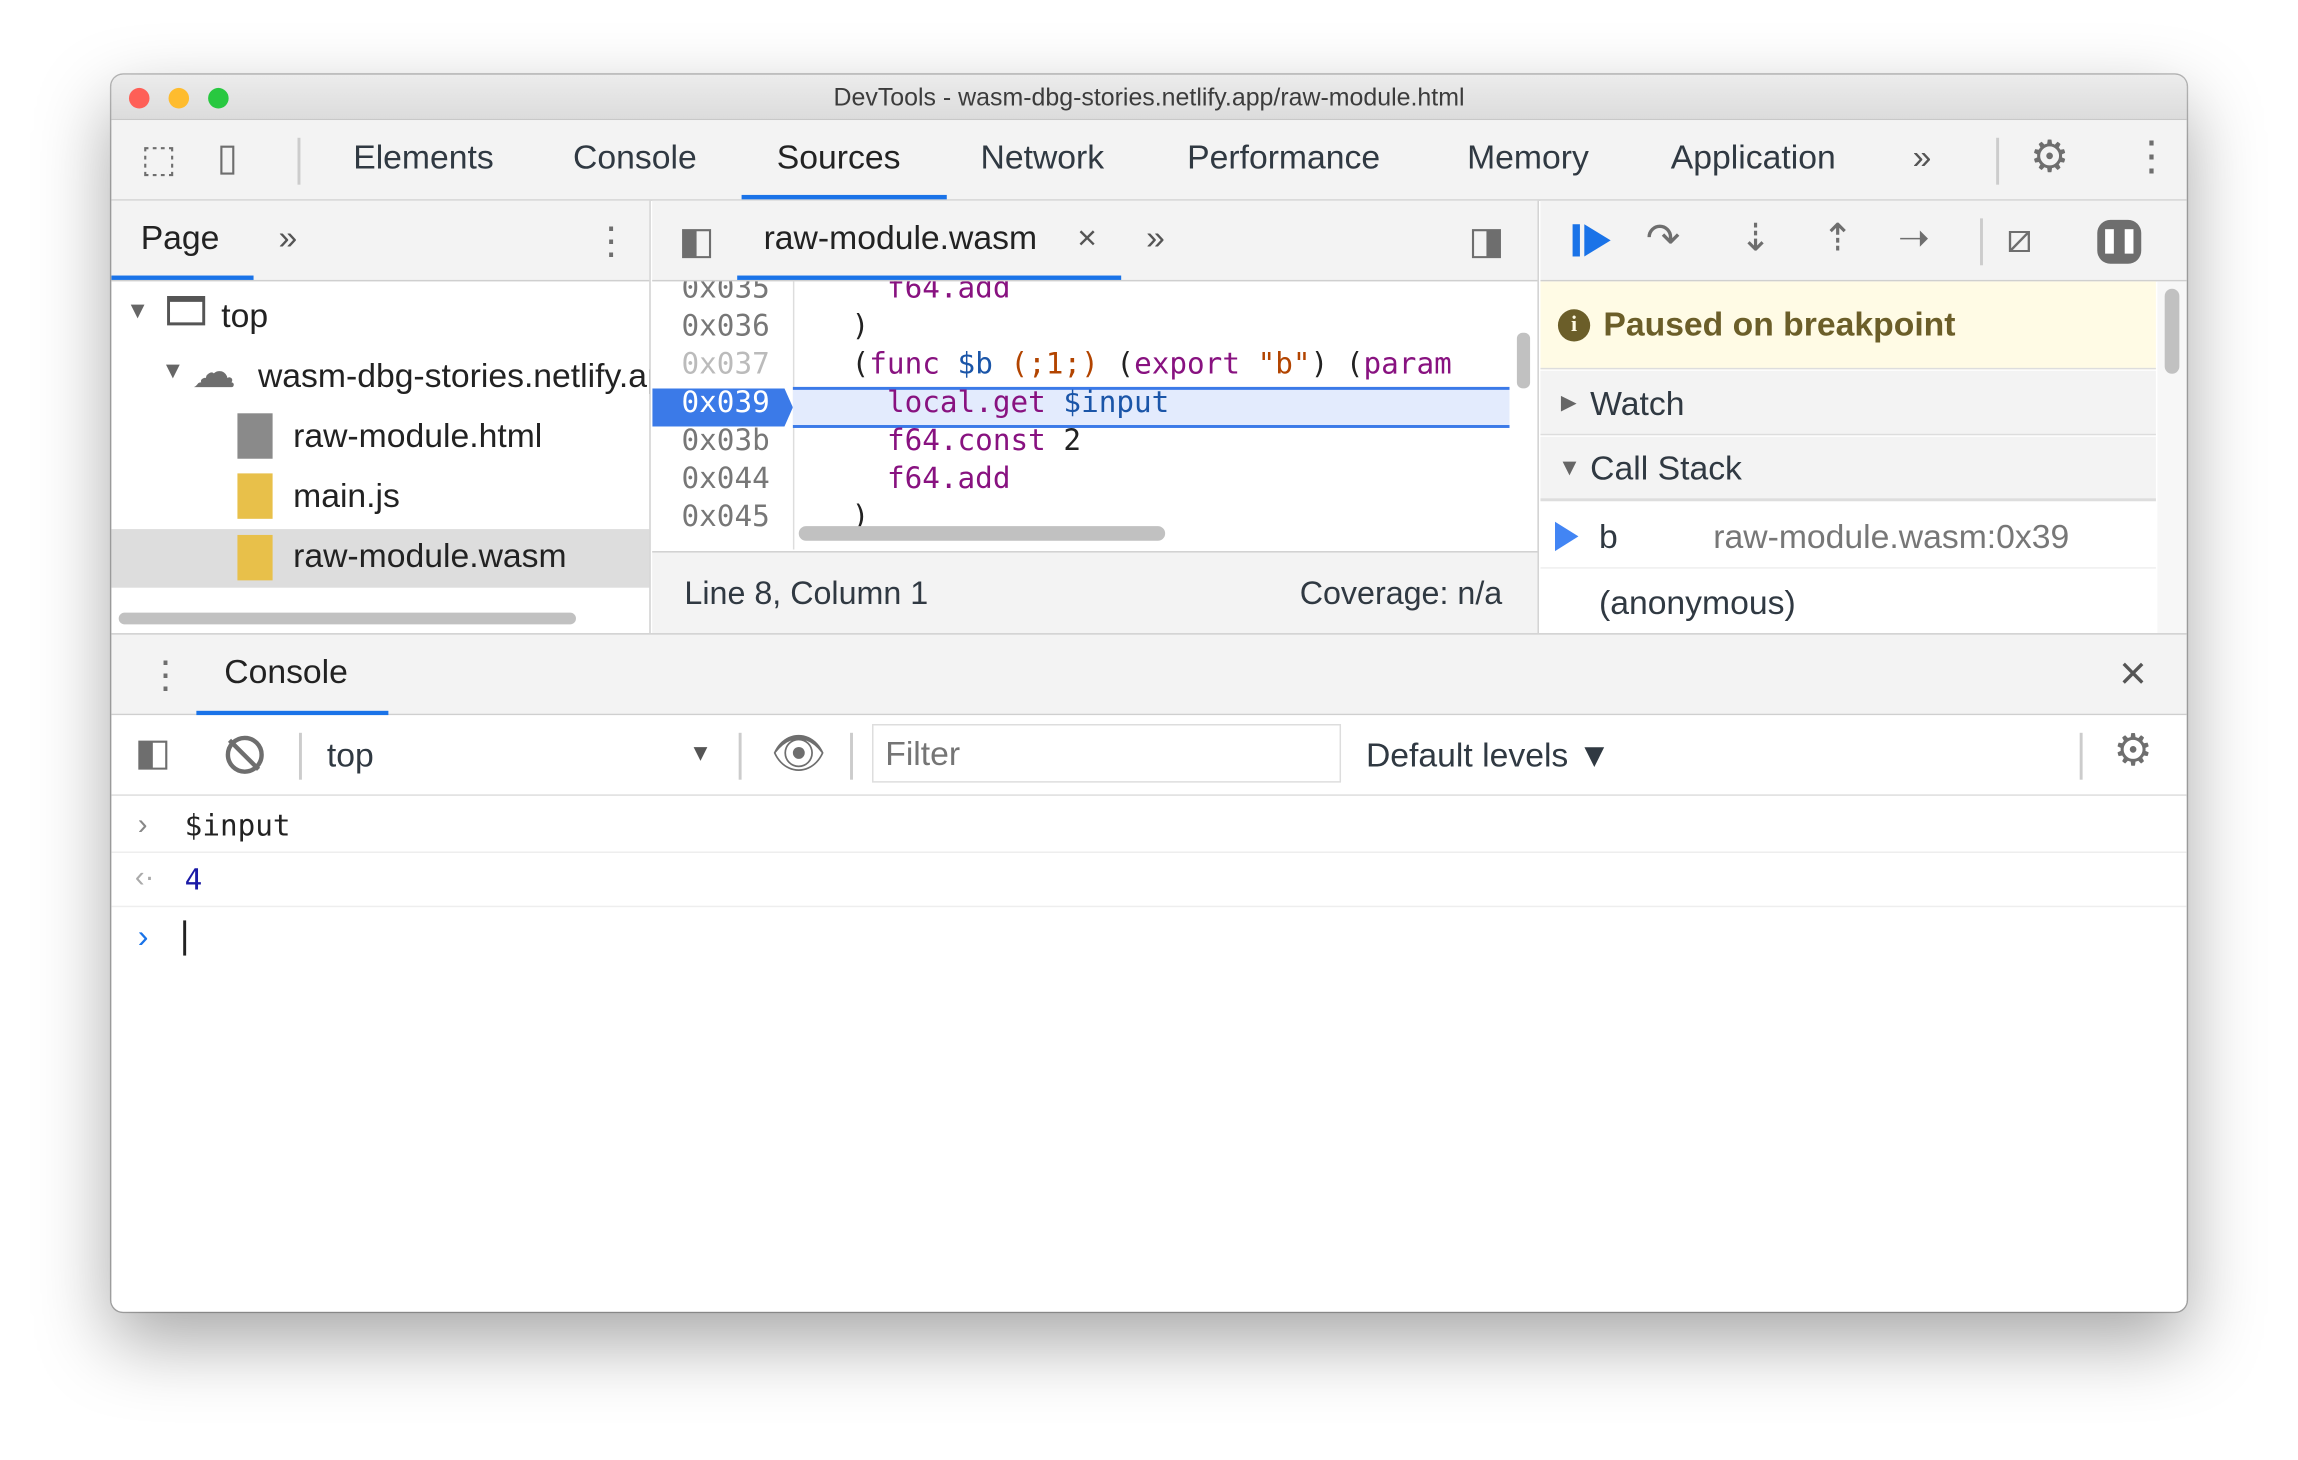  Describe the element at coordinates (1107, 753) in the screenshot. I see `console-filter-input` at that location.